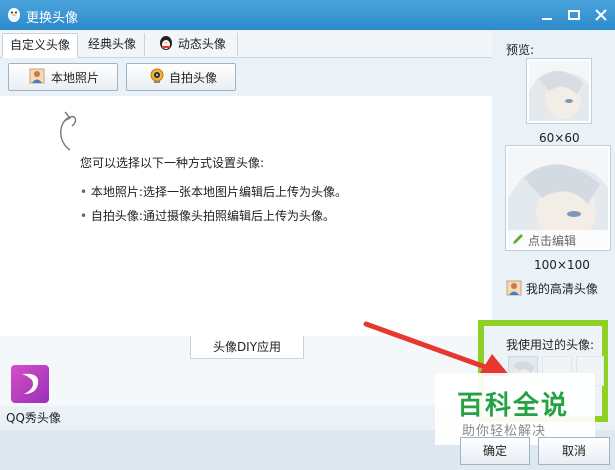  Describe the element at coordinates (574, 451) in the screenshot. I see `cancel-button: 取消` at that location.